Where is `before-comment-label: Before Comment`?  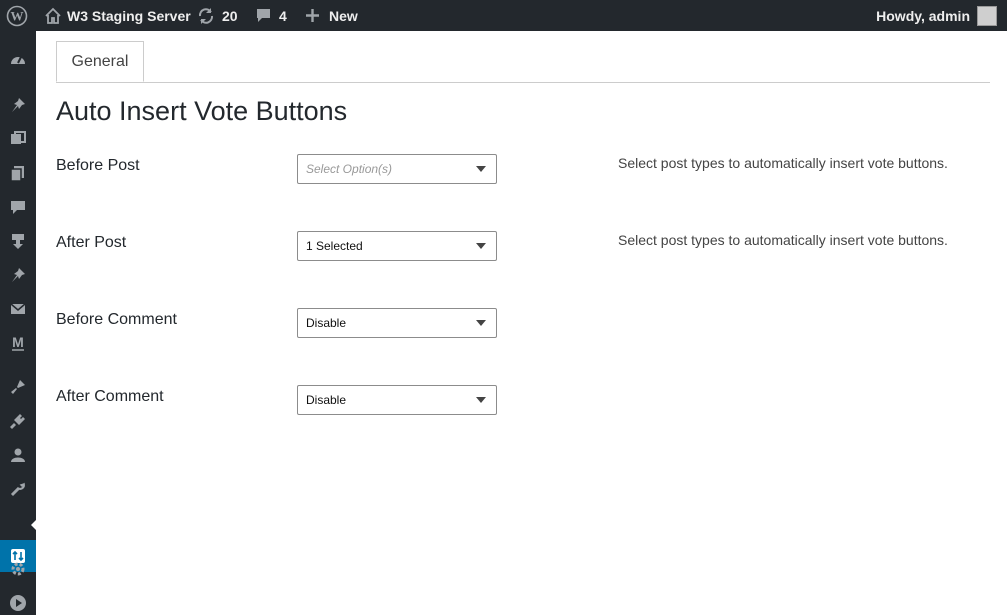 before-comment-label: Before Comment is located at coordinates (116, 319).